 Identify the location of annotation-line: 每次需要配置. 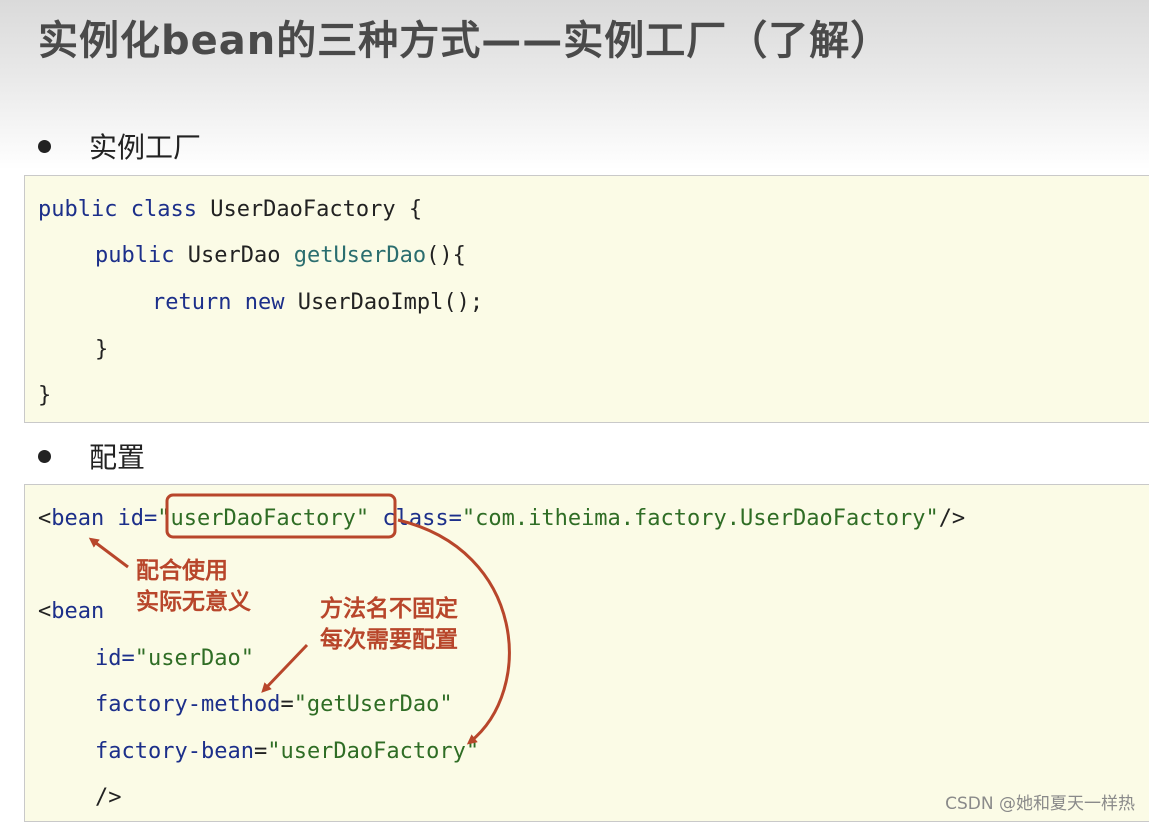
(389, 640).